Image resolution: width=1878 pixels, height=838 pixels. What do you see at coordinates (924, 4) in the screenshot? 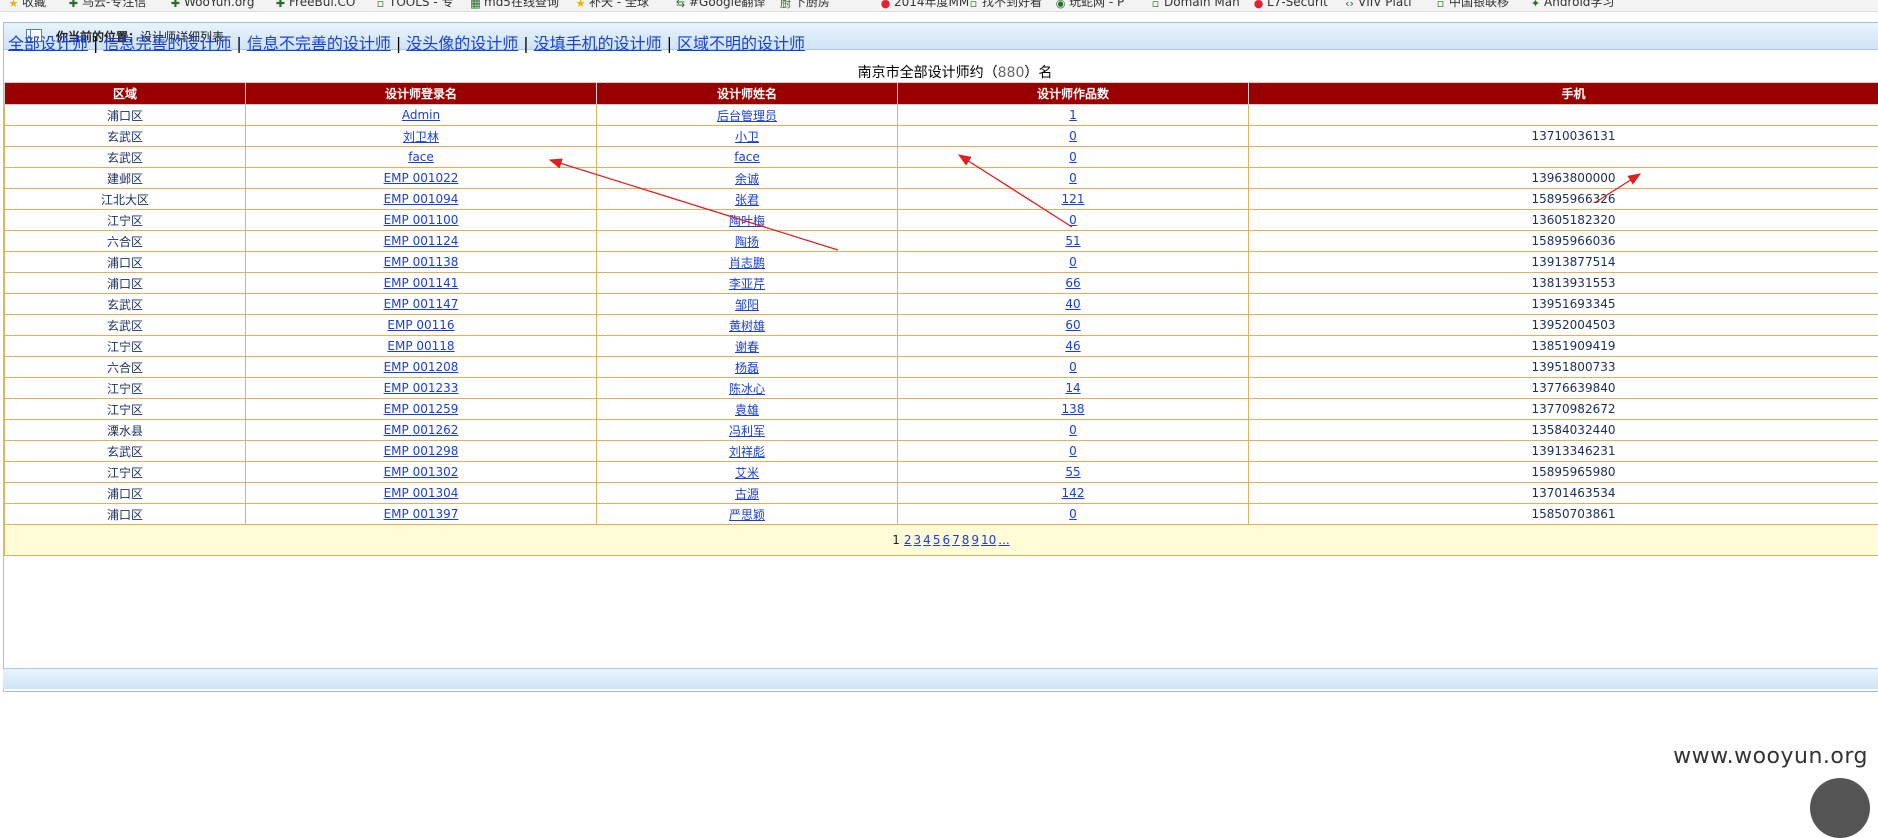
I see `bookmark-item: ●2014年度MM` at bounding box center [924, 4].